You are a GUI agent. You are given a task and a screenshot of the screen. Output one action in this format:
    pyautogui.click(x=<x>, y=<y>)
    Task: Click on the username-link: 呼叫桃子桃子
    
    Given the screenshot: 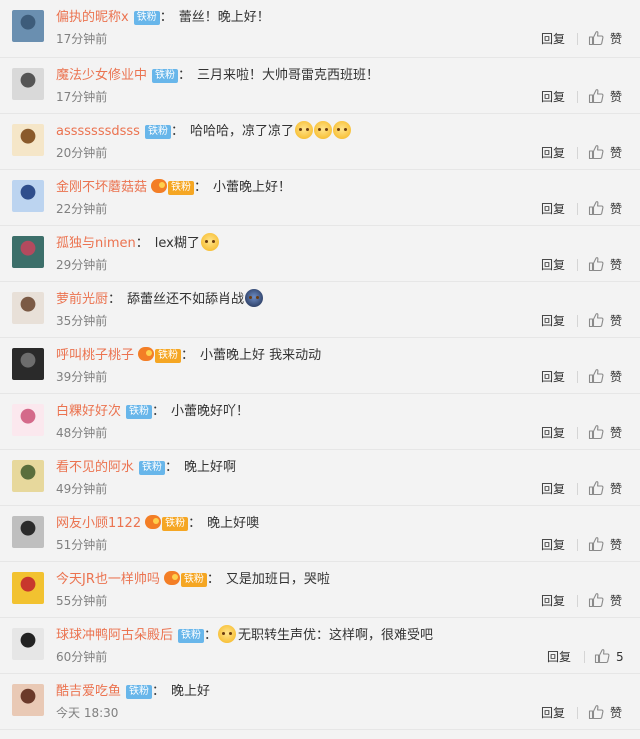 What is the action you would take?
    pyautogui.click(x=95, y=355)
    